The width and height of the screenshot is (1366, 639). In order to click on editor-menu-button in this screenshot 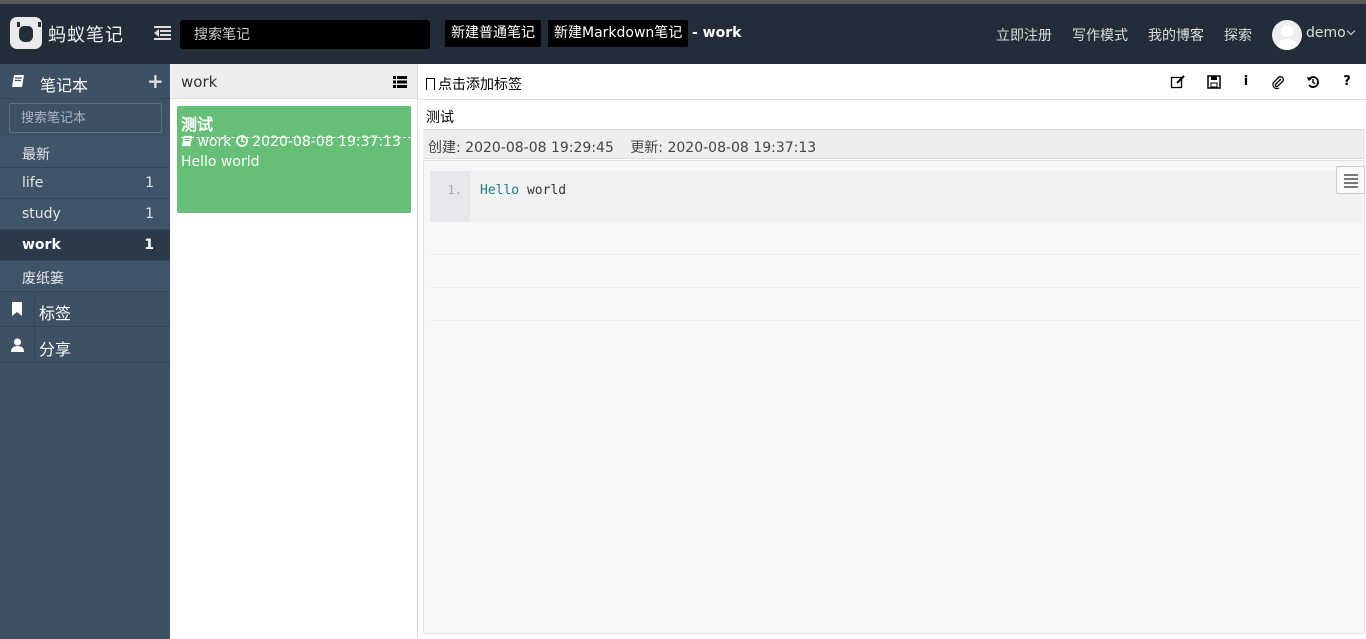, I will do `click(1350, 180)`.